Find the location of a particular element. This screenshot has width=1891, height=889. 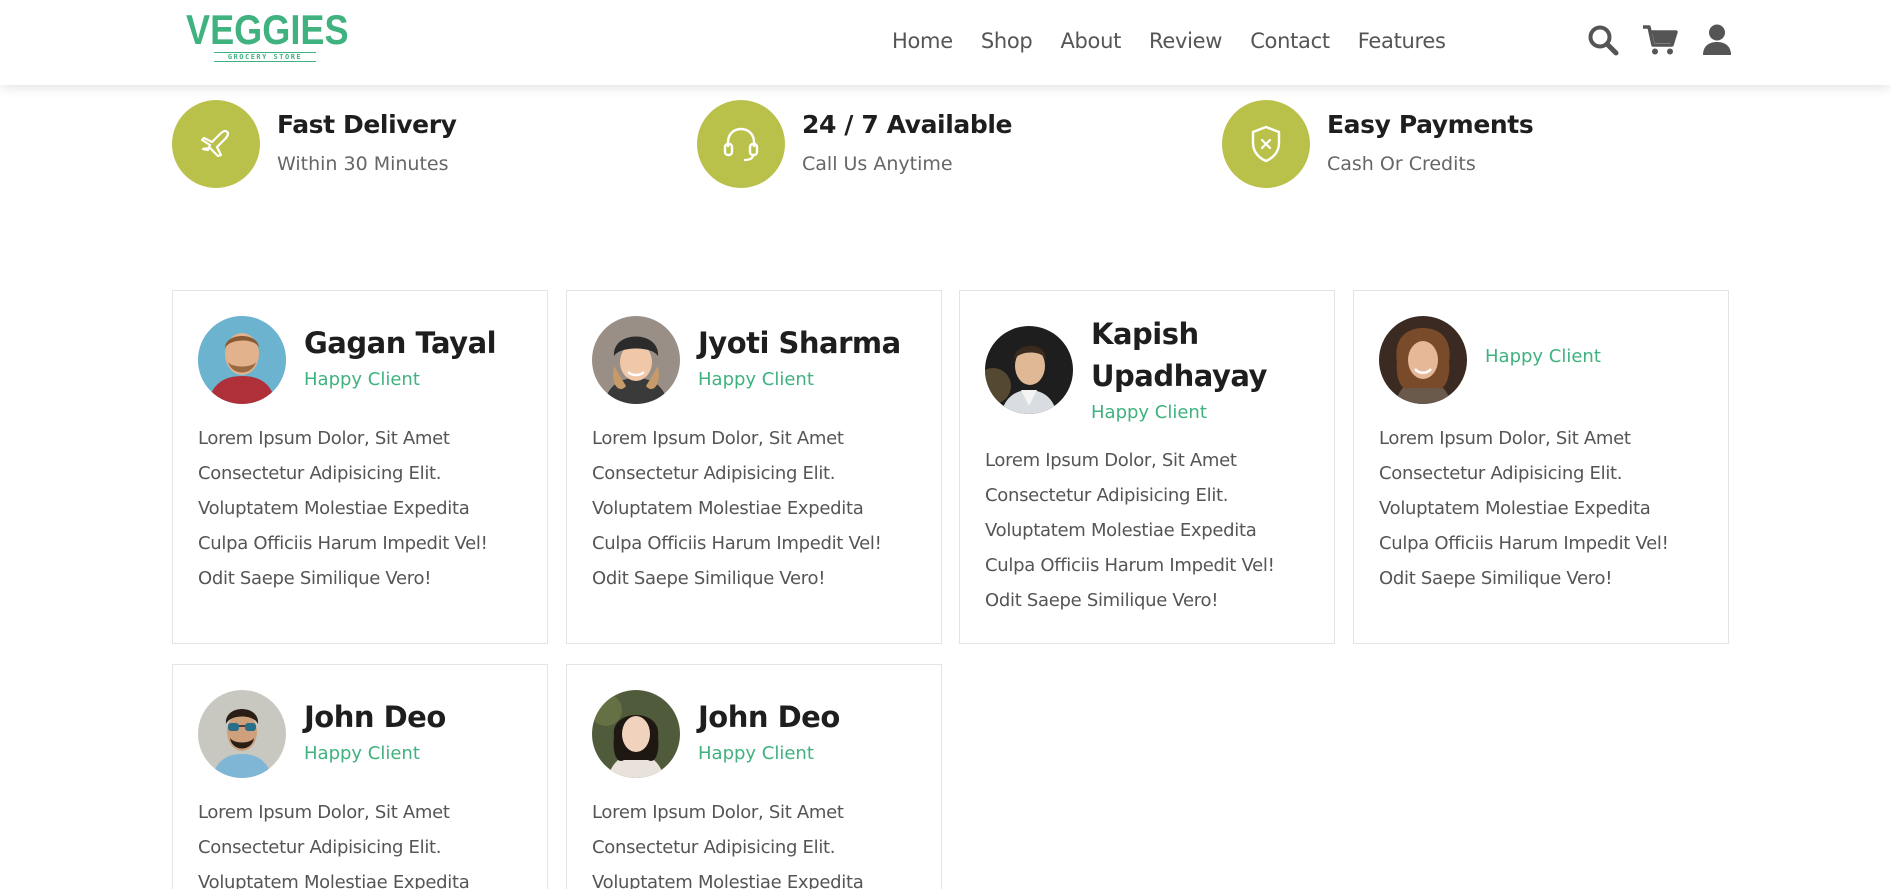

nav-contact: Contact is located at coordinates (1290, 42).